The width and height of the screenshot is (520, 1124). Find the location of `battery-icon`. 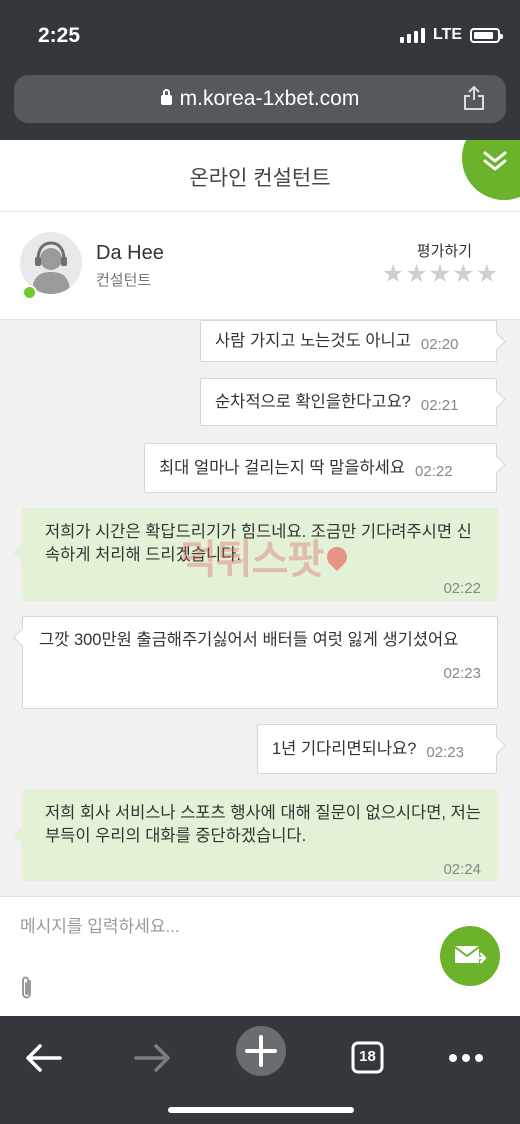

battery-icon is located at coordinates (486, 35).